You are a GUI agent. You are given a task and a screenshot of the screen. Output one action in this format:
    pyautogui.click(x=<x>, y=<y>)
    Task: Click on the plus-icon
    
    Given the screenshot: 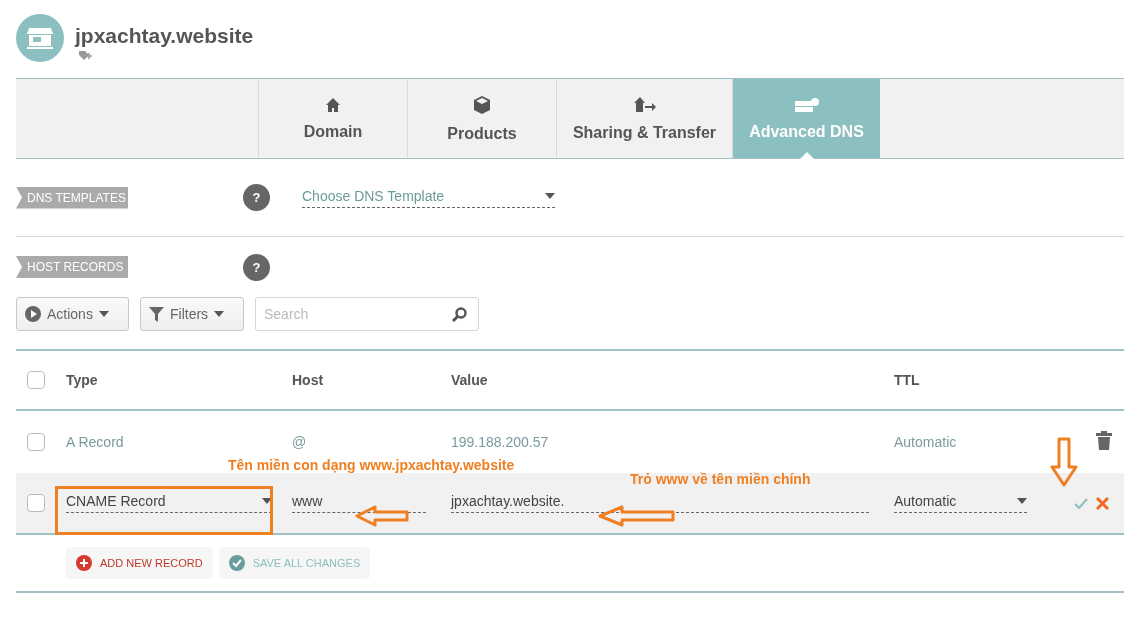 What is the action you would take?
    pyautogui.click(x=84, y=563)
    